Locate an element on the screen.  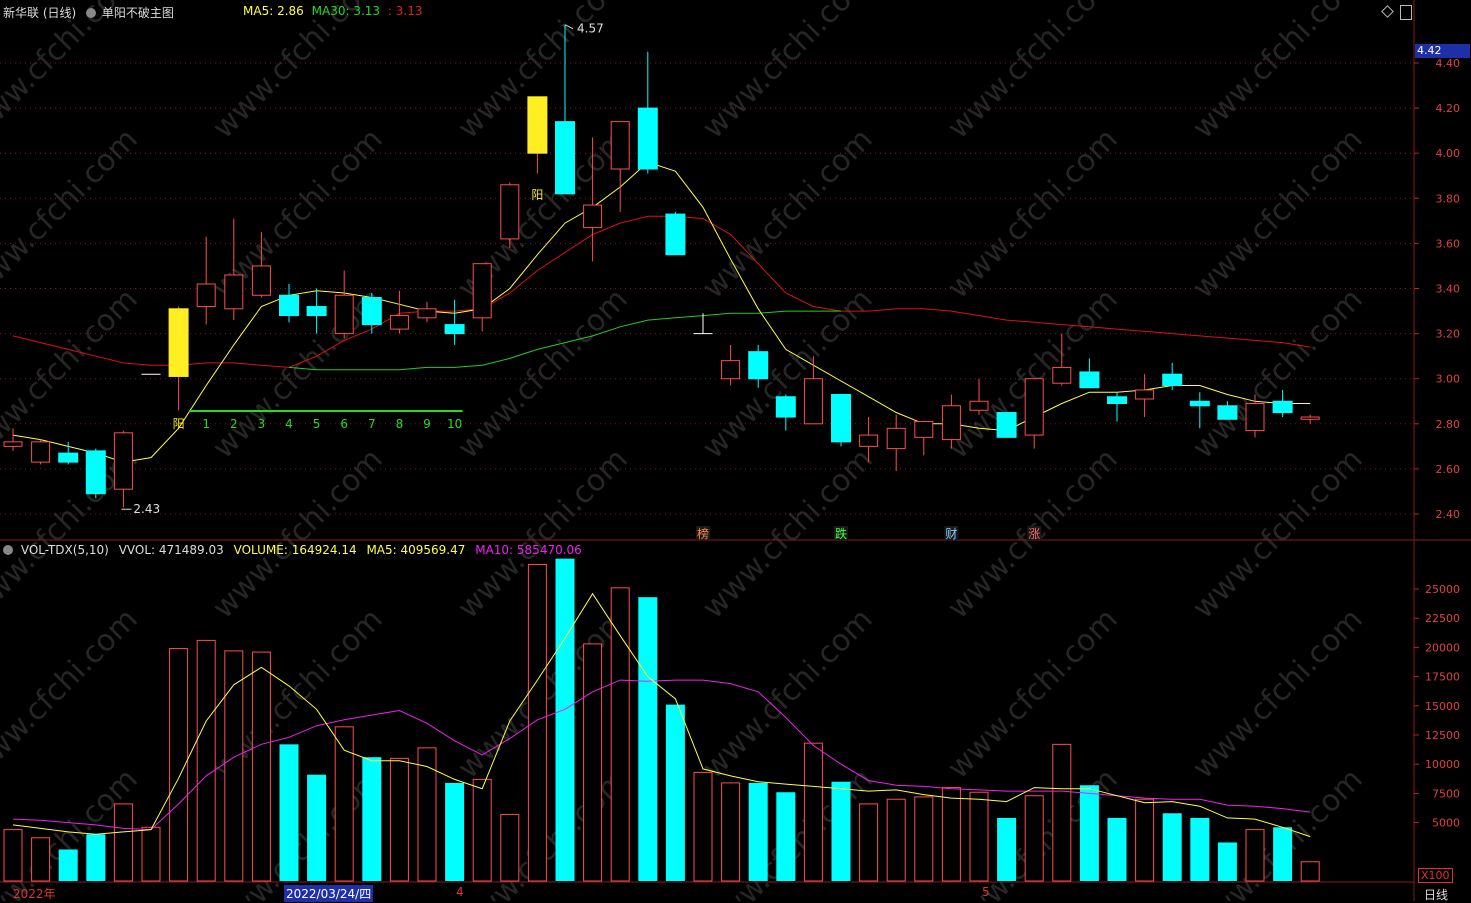
count-label: 3 is located at coordinates (262, 424).